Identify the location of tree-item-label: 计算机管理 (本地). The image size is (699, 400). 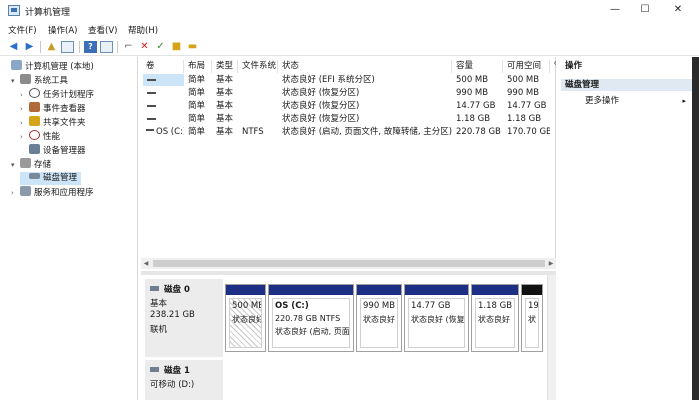
(59, 67).